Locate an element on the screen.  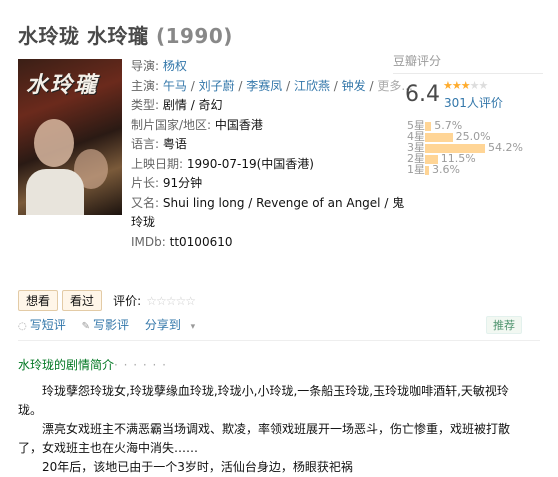
action-bar: ◌ 写短评 ✎ 写影评 分享到 ▾ is located at coordinates (112, 324).